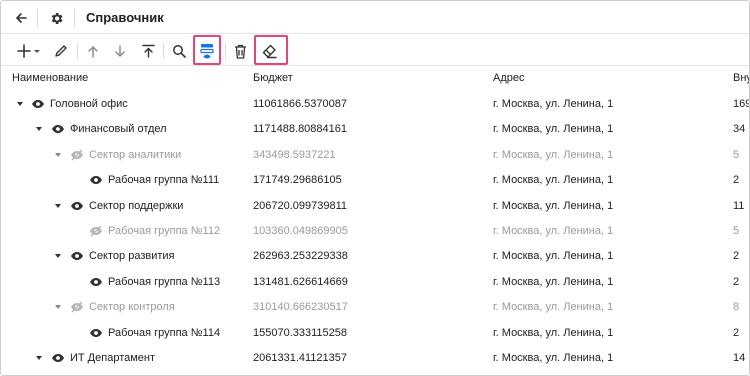 The width and height of the screenshot is (750, 376). I want to click on column-header-internal: Вну, so click(741, 78).